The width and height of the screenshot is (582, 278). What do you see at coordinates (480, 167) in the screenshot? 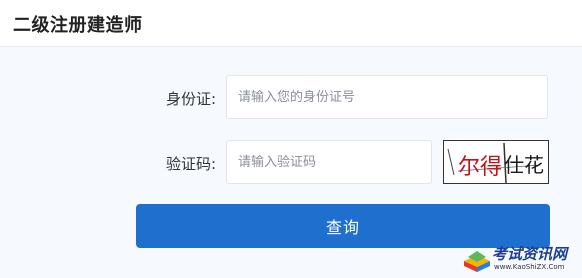
I see `captcha-text-red: 尔得` at bounding box center [480, 167].